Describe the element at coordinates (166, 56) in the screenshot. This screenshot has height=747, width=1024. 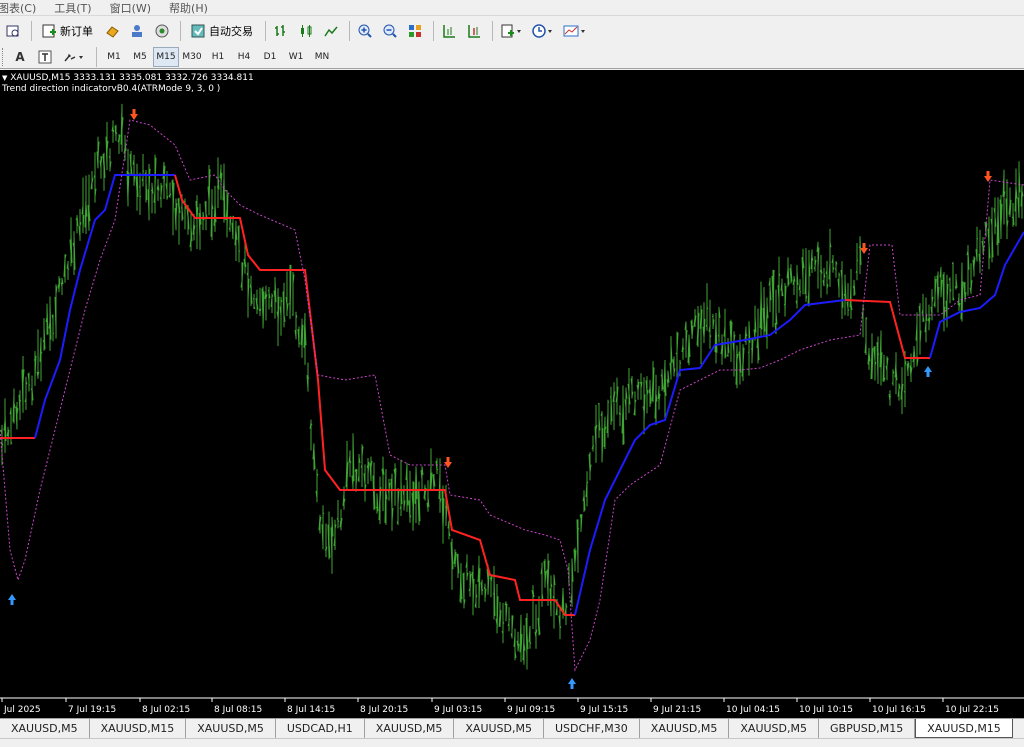
I see `timeframe-m15: M15` at that location.